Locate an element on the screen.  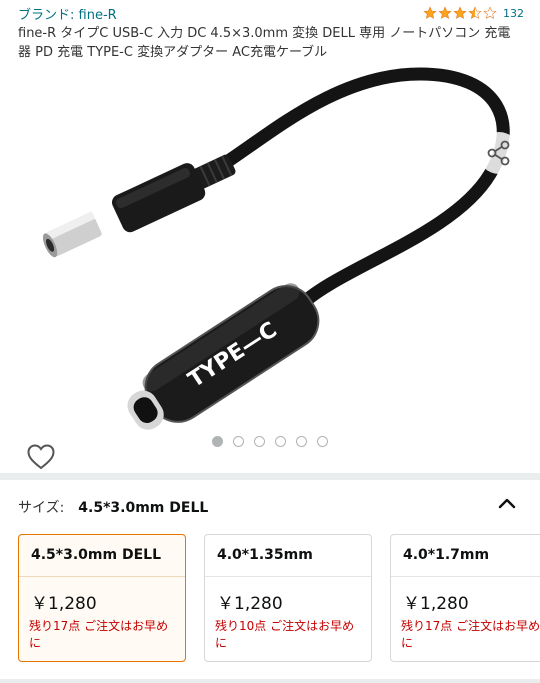
star-empty-icon is located at coordinates (490, 12).